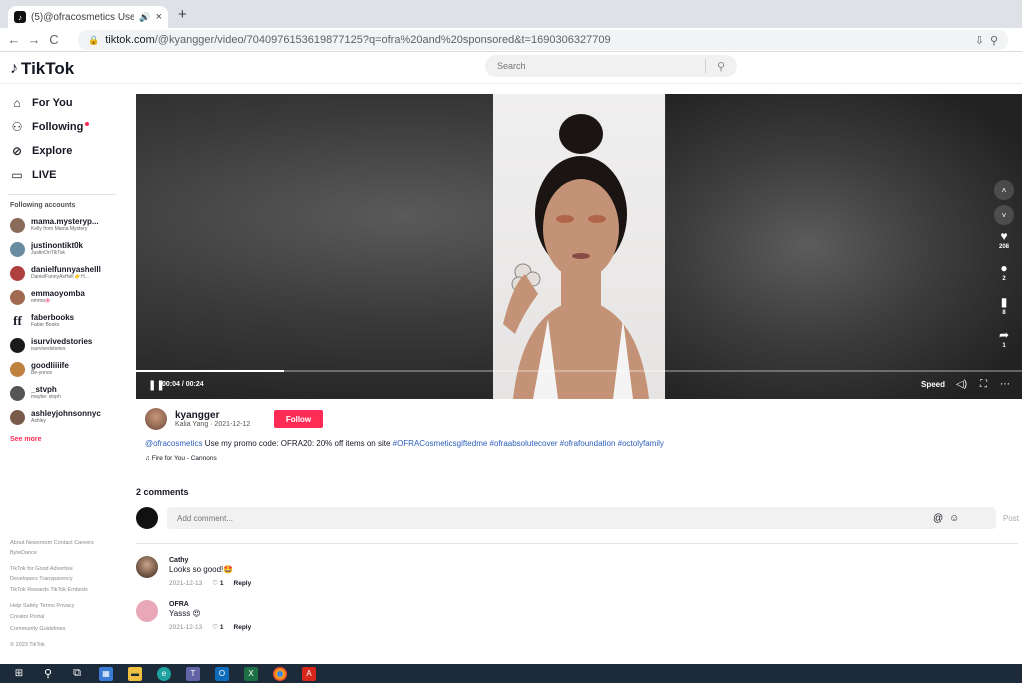  What do you see at coordinates (979, 40) in the screenshot?
I see `install-app-icon: ⇩` at bounding box center [979, 40].